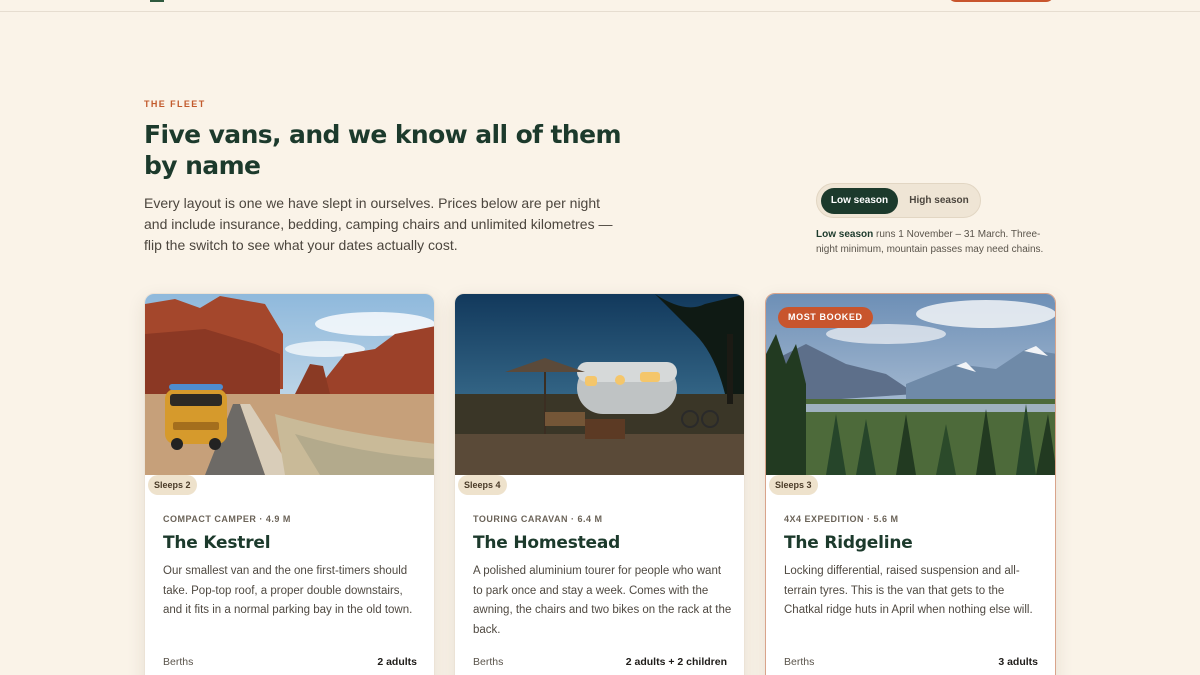  Describe the element at coordinates (217, 543) in the screenshot. I see `van-name: The Kestrel` at that location.